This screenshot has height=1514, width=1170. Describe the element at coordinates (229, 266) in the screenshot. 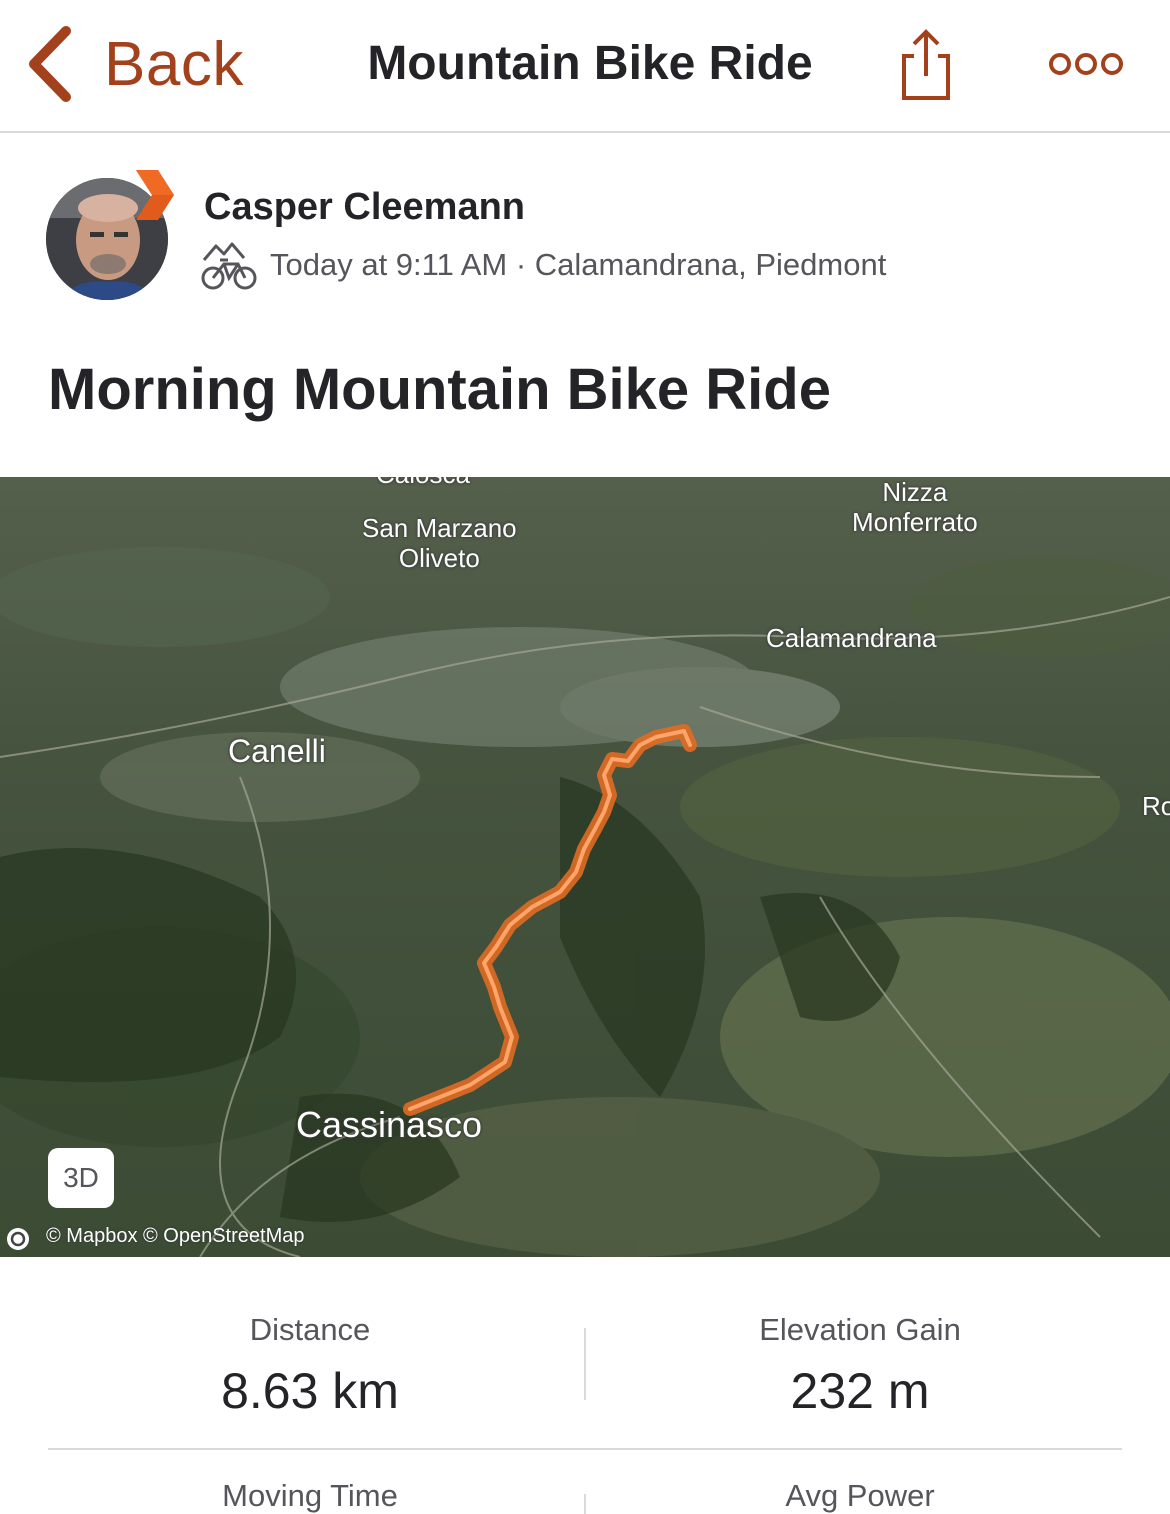

I see `mountain-bike-icon` at that location.